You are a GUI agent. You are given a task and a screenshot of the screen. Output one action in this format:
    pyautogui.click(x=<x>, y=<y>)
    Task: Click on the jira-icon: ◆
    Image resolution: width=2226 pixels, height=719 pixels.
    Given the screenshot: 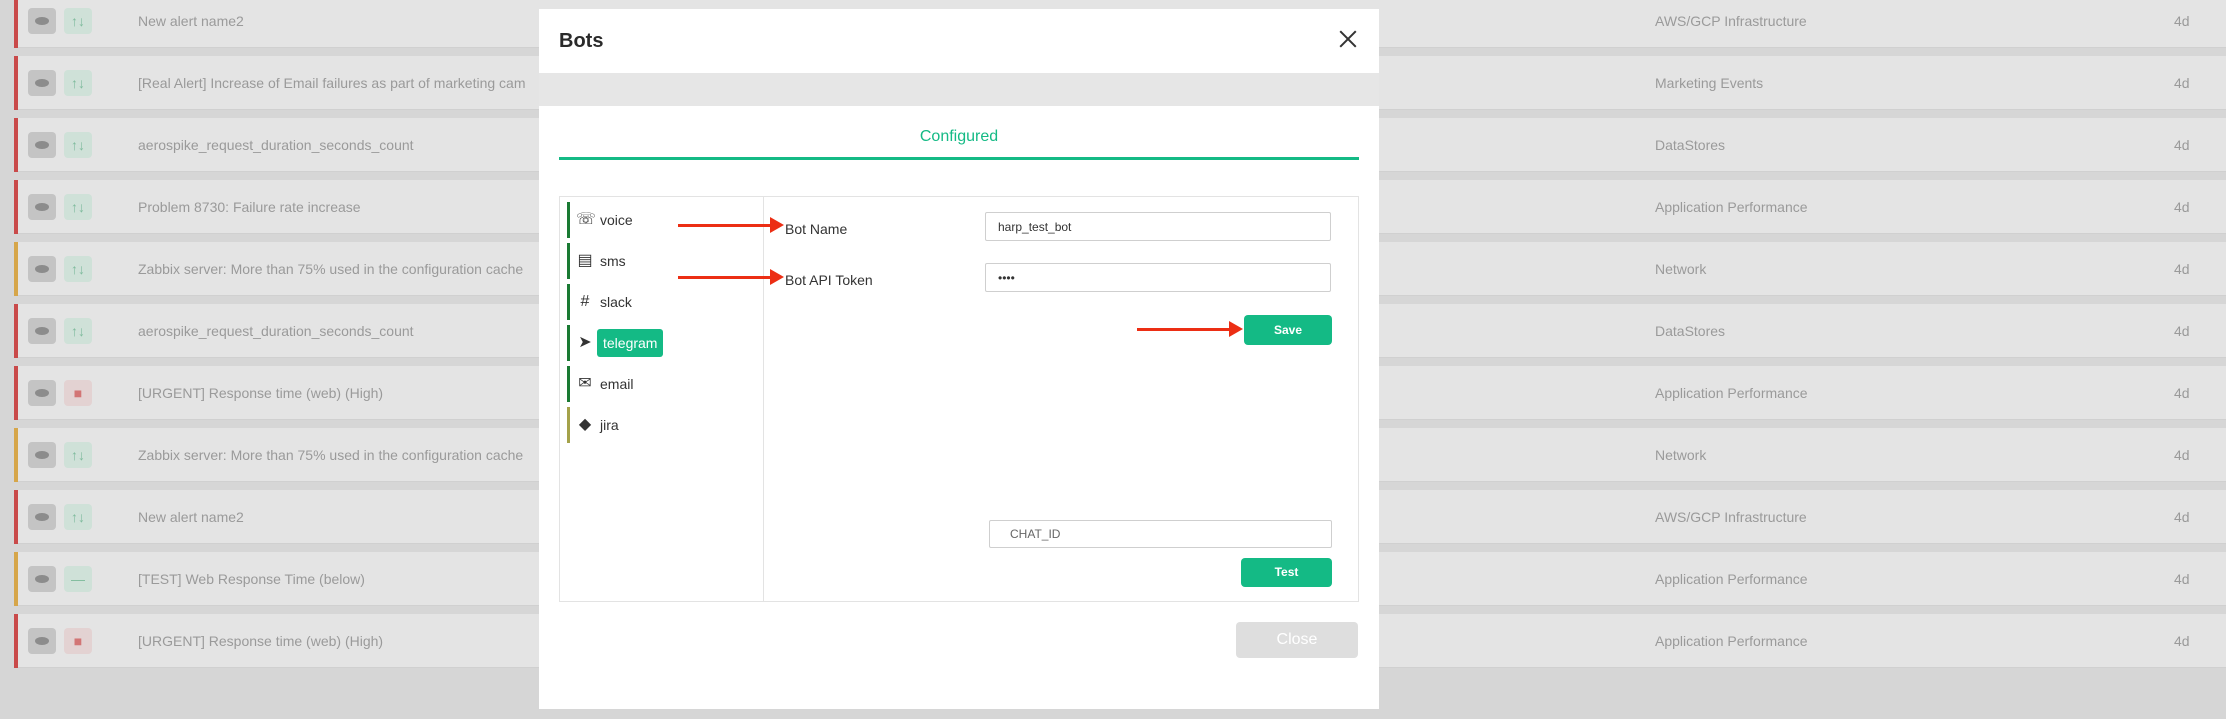 What is the action you would take?
    pyautogui.click(x=585, y=424)
    